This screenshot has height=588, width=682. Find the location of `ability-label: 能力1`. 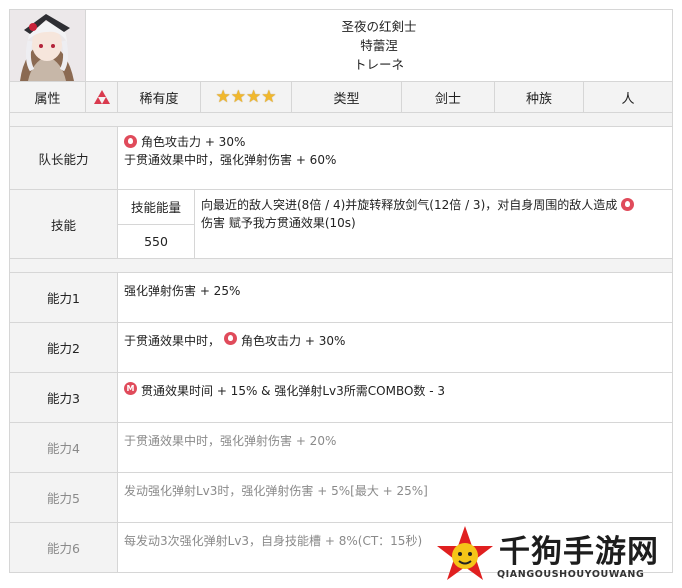

ability-label: 能力1 is located at coordinates (64, 297).